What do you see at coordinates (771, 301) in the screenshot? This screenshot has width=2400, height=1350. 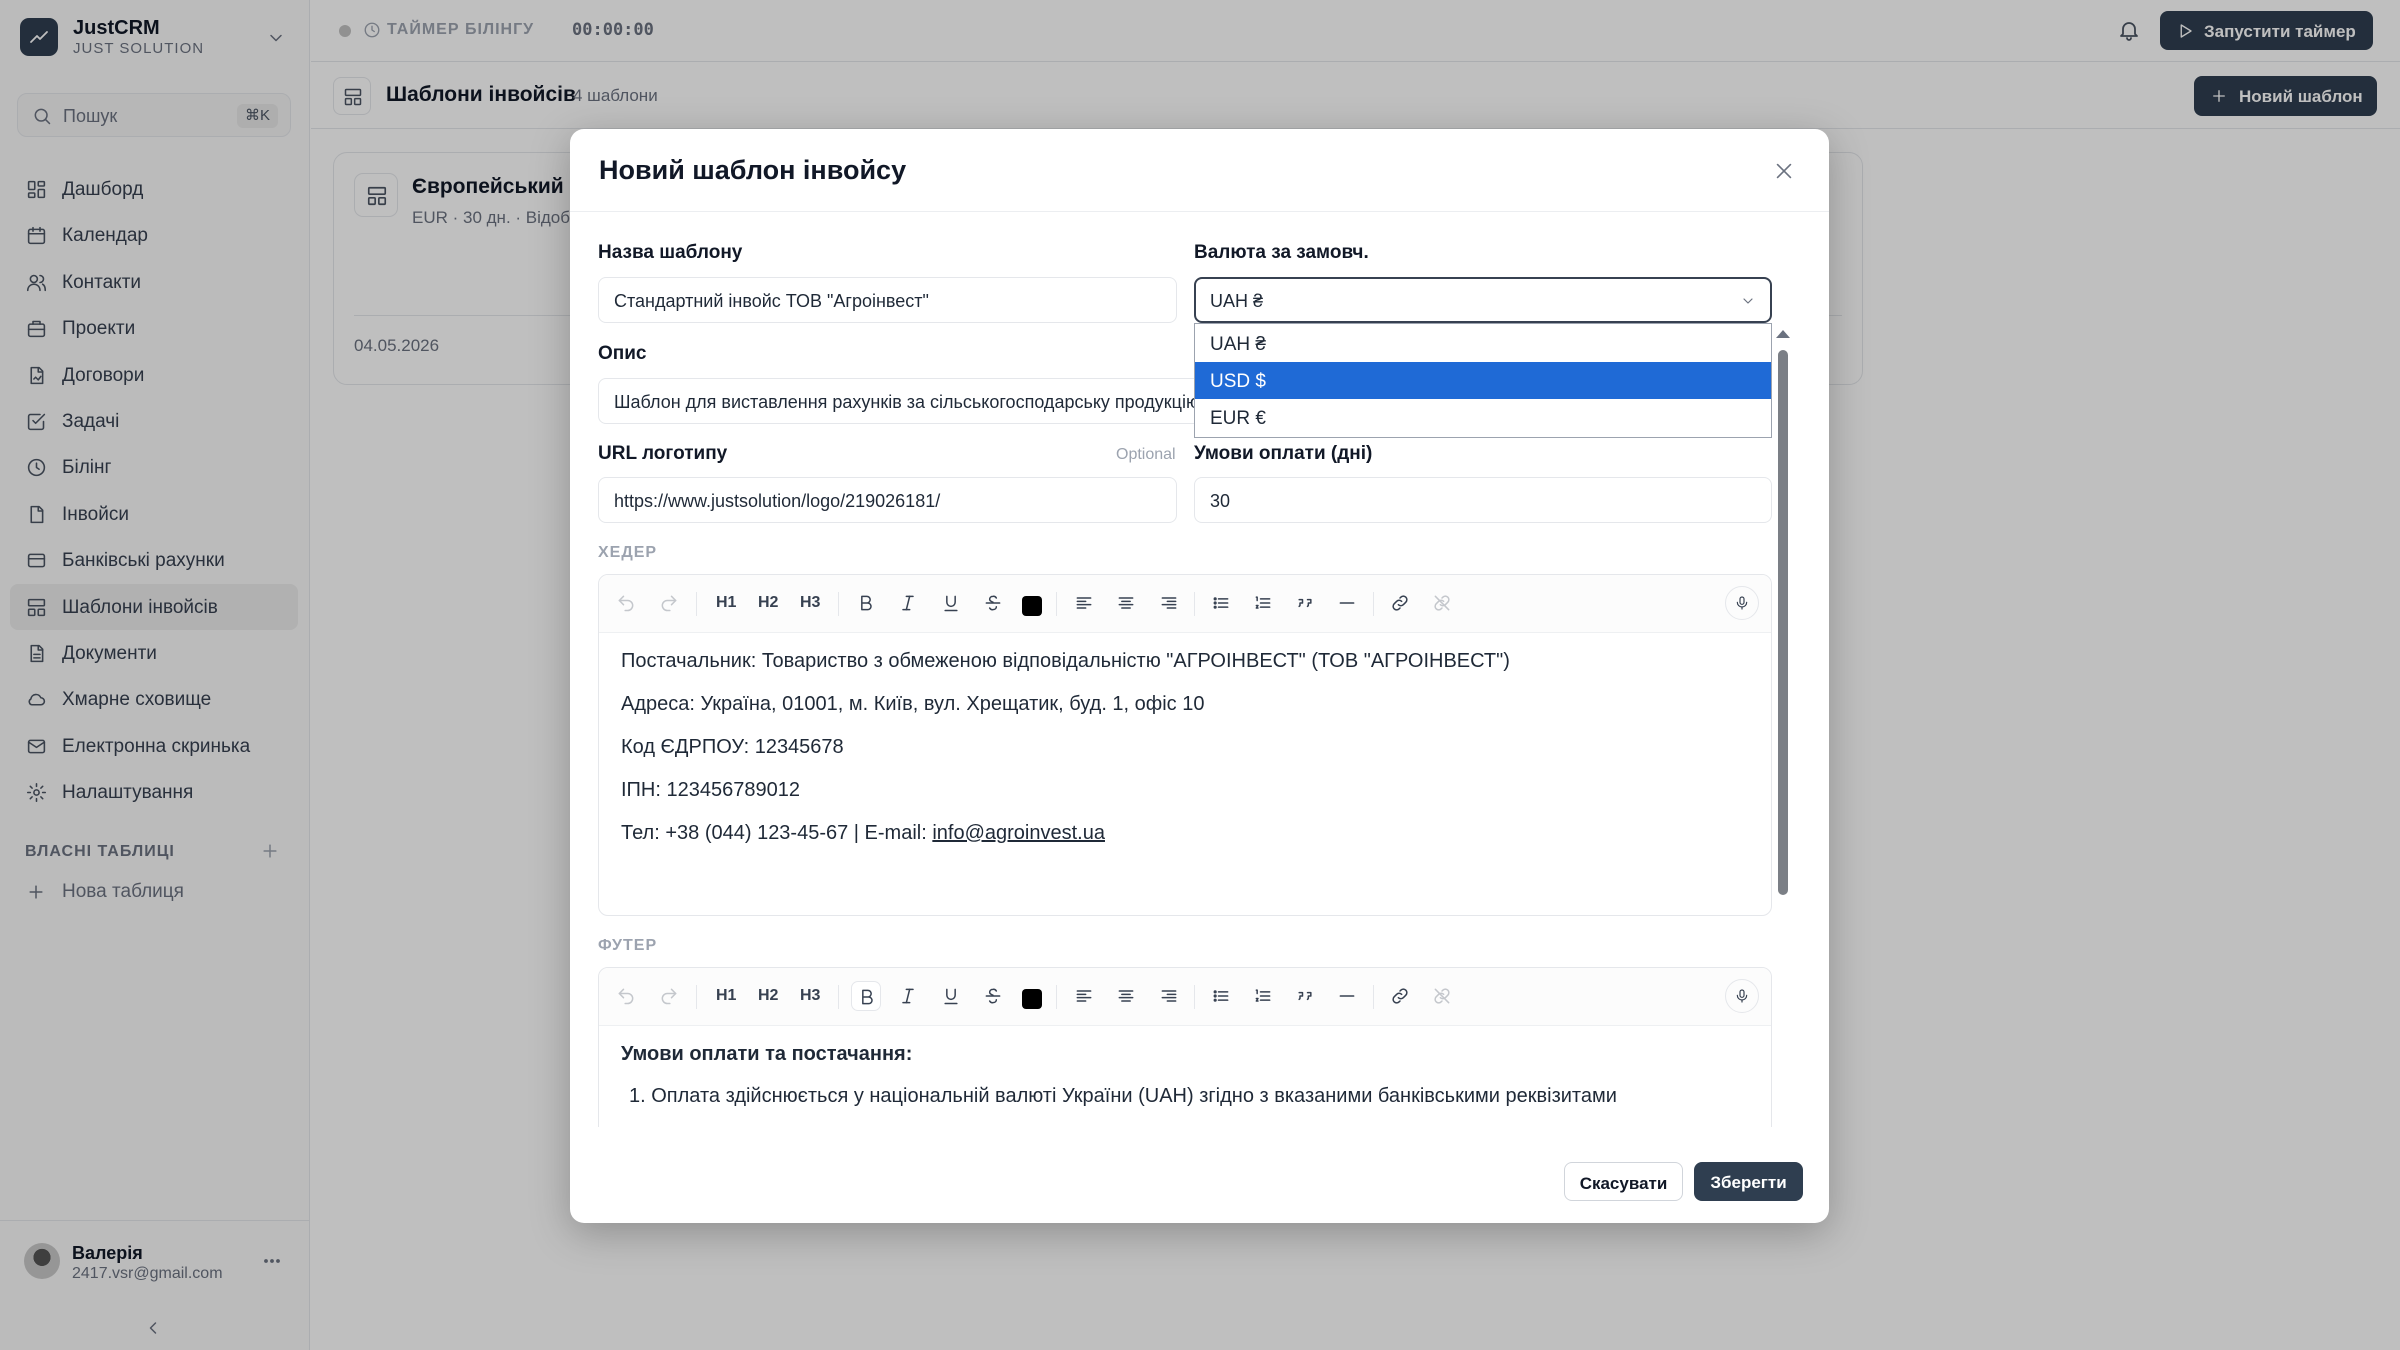 I see `template-name-value: Стандартний інвойс ТОВ "Агроінвест"` at bounding box center [771, 301].